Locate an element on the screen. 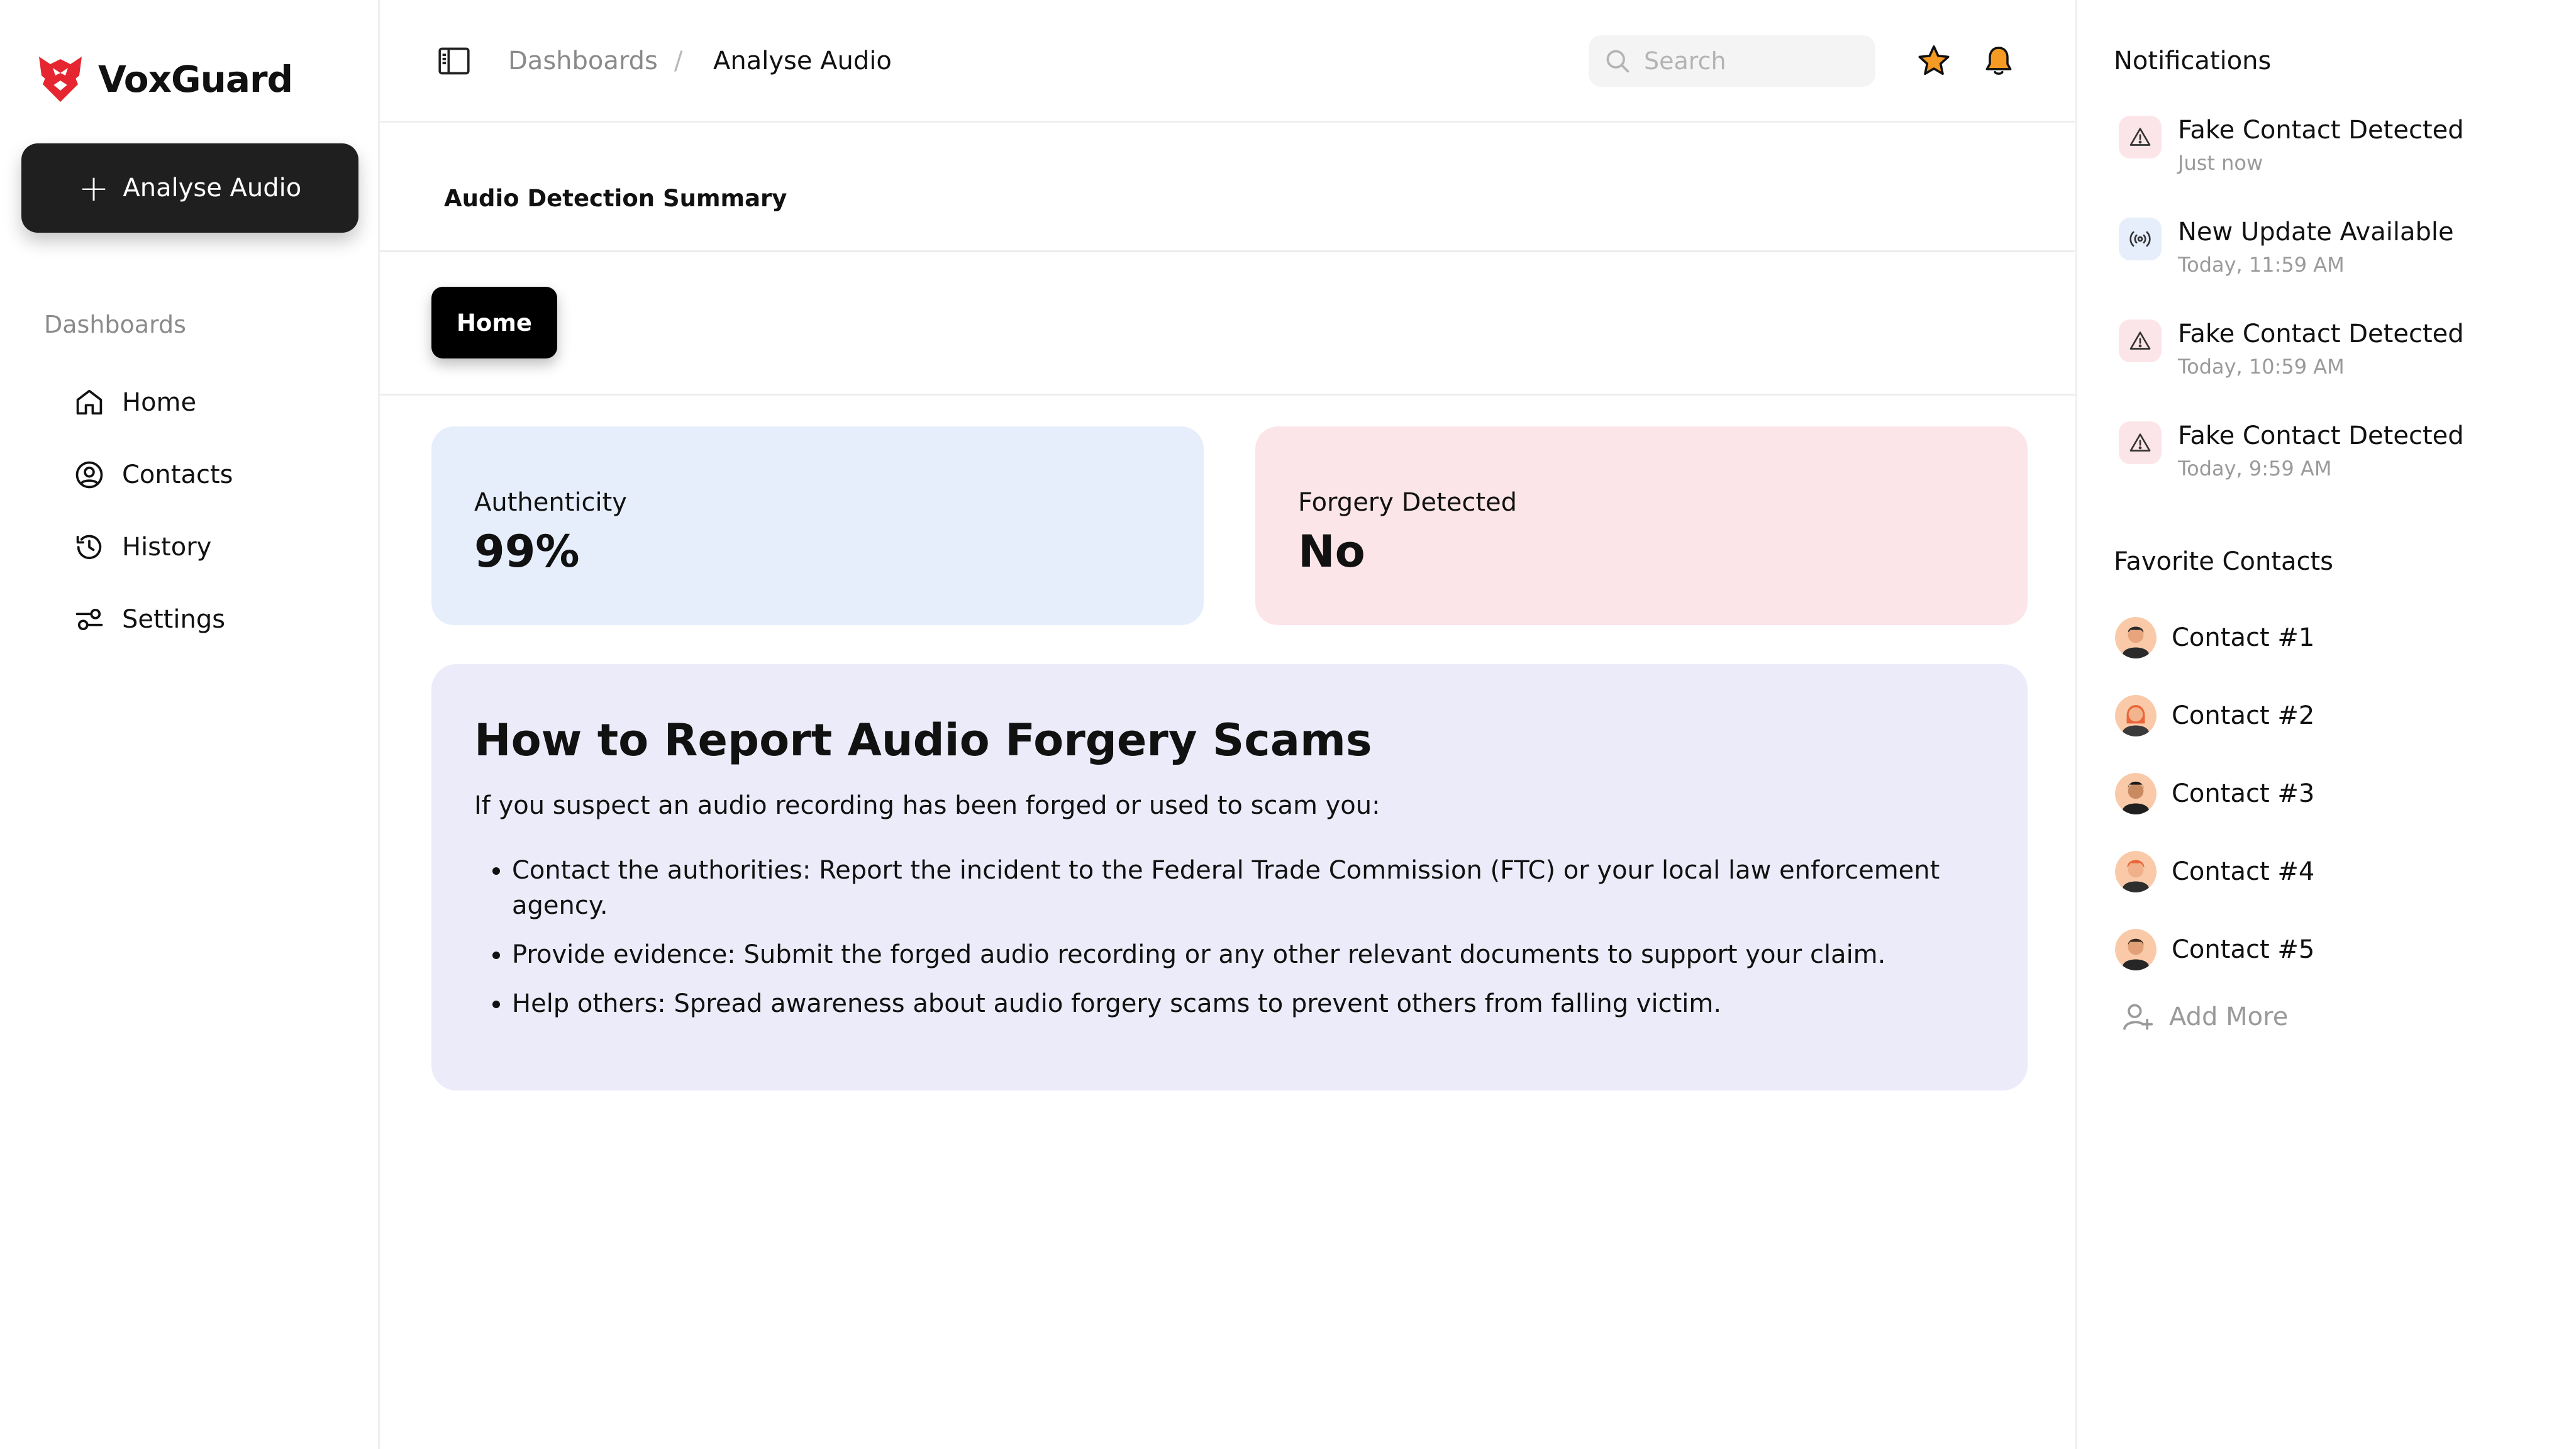 The image size is (2576, 1449). notification-item: Fake Contact Detected Just now is located at coordinates (2291, 145).